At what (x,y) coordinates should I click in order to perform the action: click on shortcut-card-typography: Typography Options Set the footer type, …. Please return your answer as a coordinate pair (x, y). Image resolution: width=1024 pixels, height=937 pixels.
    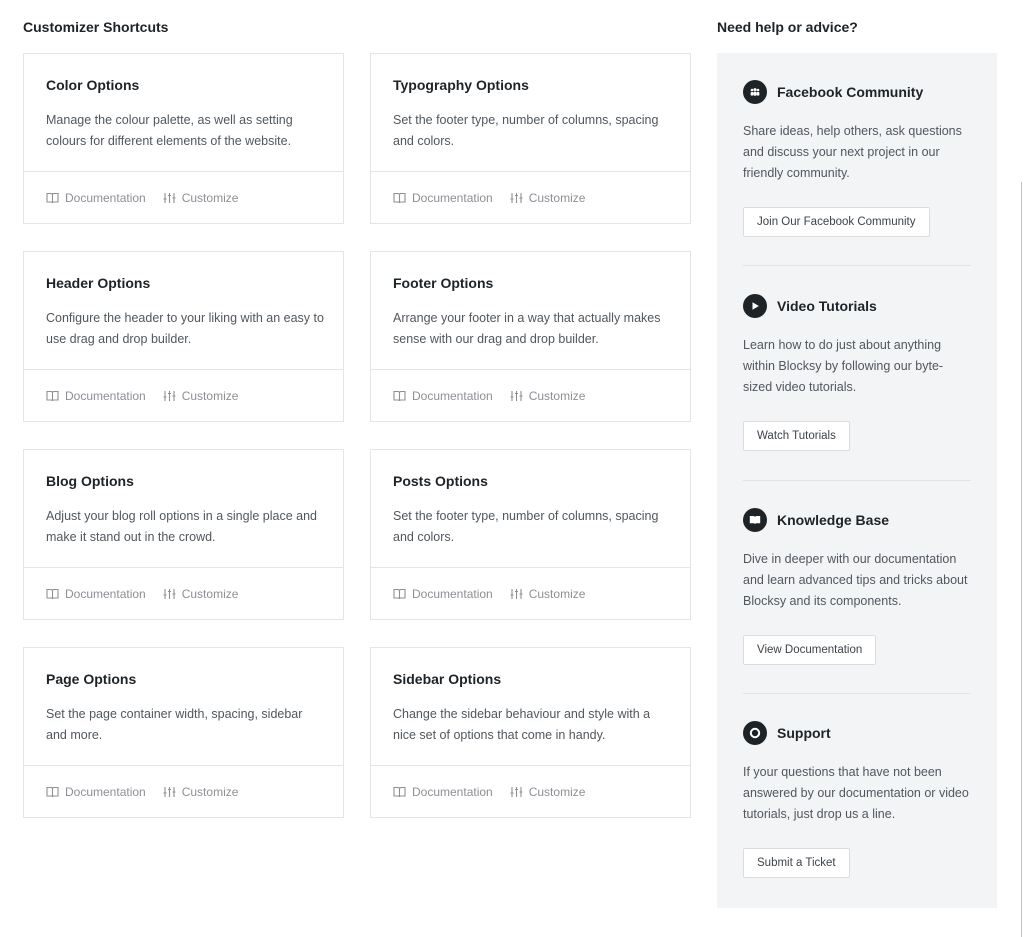
    Looking at the image, I should click on (530, 138).